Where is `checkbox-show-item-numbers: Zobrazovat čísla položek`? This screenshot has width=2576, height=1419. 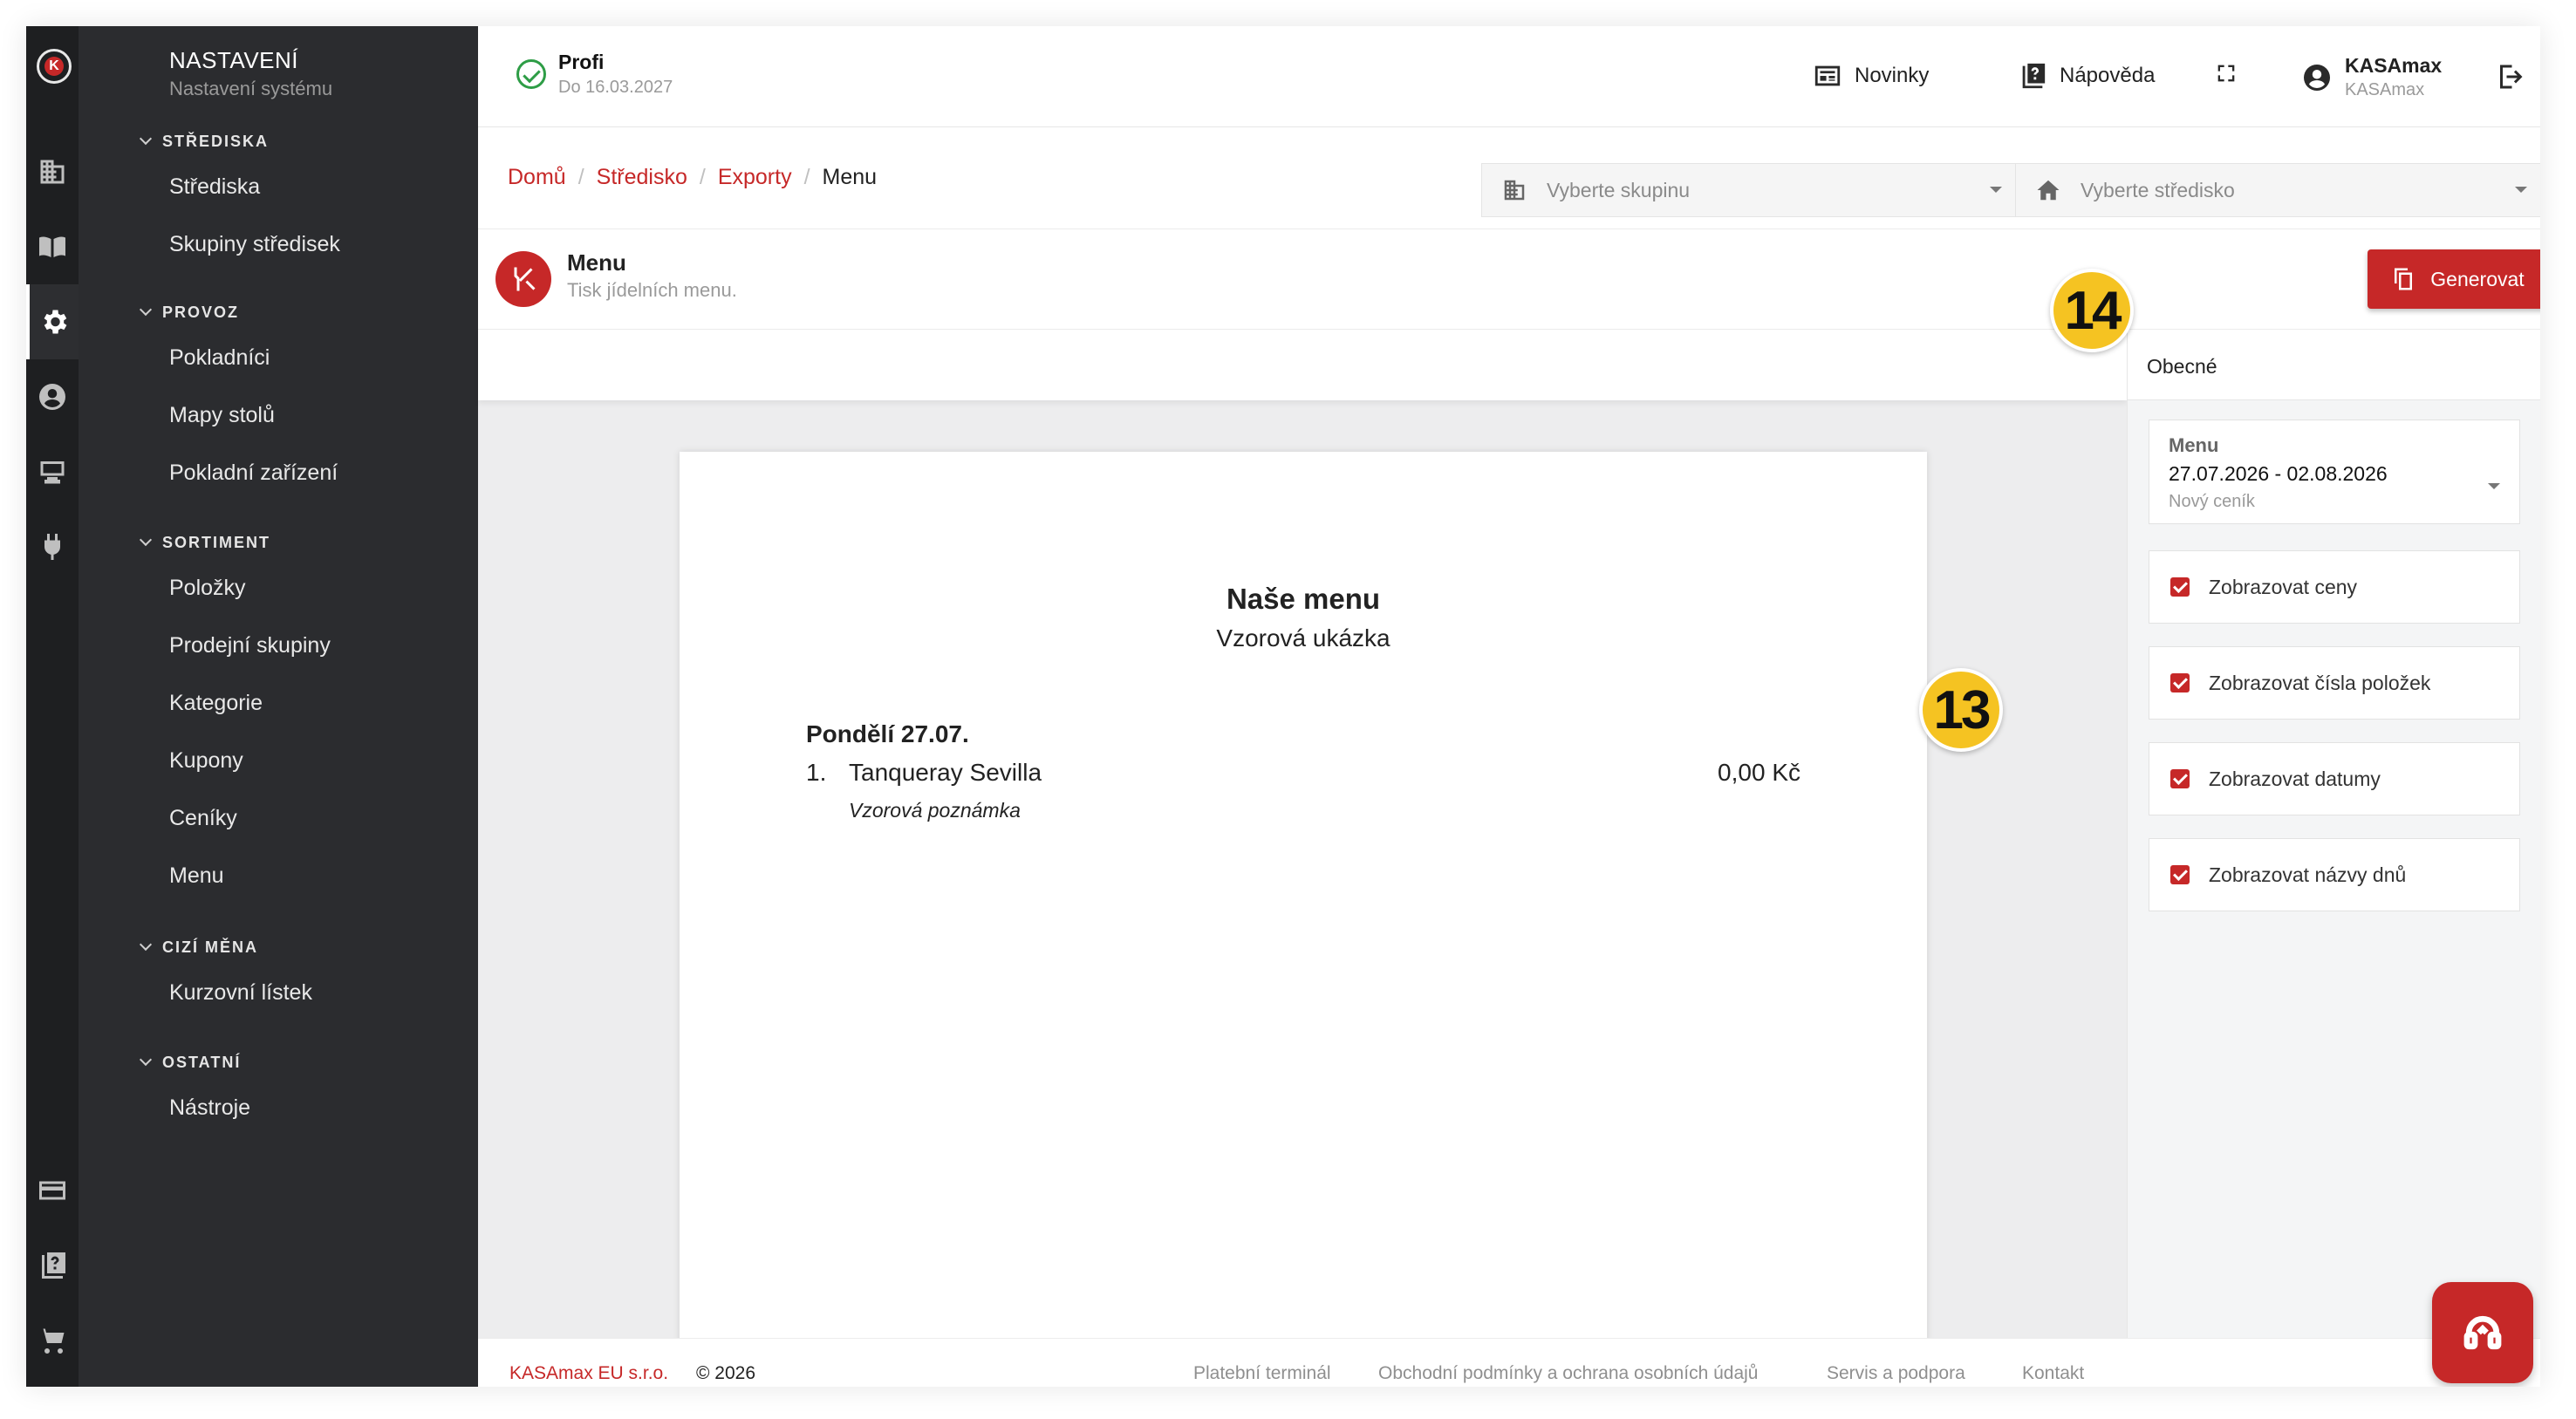 checkbox-show-item-numbers: Zobrazovat čísla položek is located at coordinates (2334, 683).